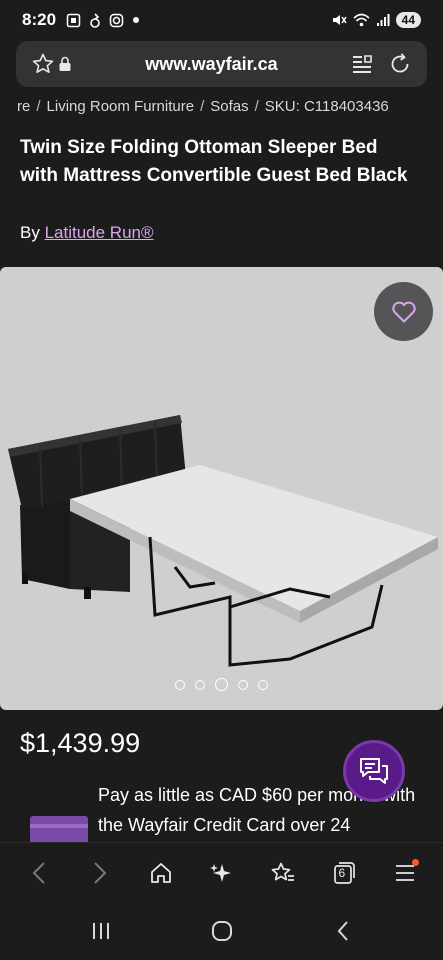 Image resolution: width=443 pixels, height=960 pixels. I want to click on heart-icon, so click(403, 311).